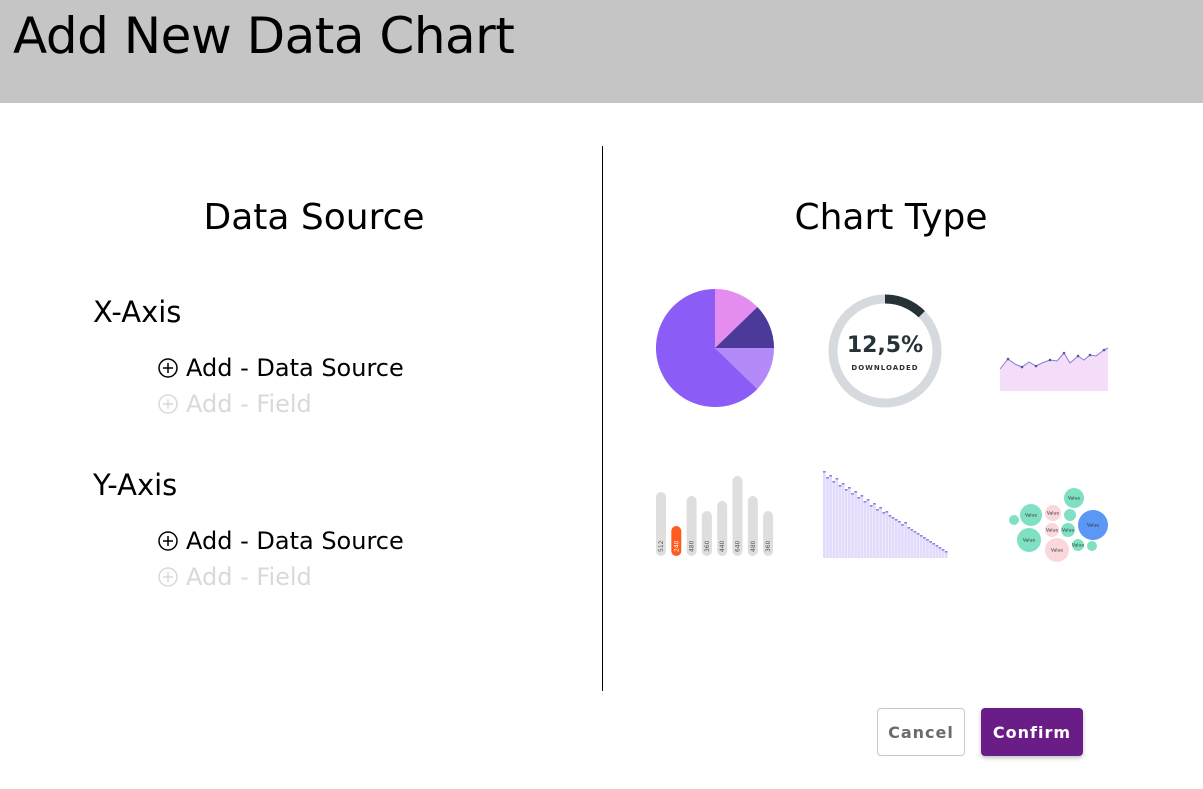 The width and height of the screenshot is (1203, 789). What do you see at coordinates (921, 732) in the screenshot?
I see `cancel-button: Cancel` at bounding box center [921, 732].